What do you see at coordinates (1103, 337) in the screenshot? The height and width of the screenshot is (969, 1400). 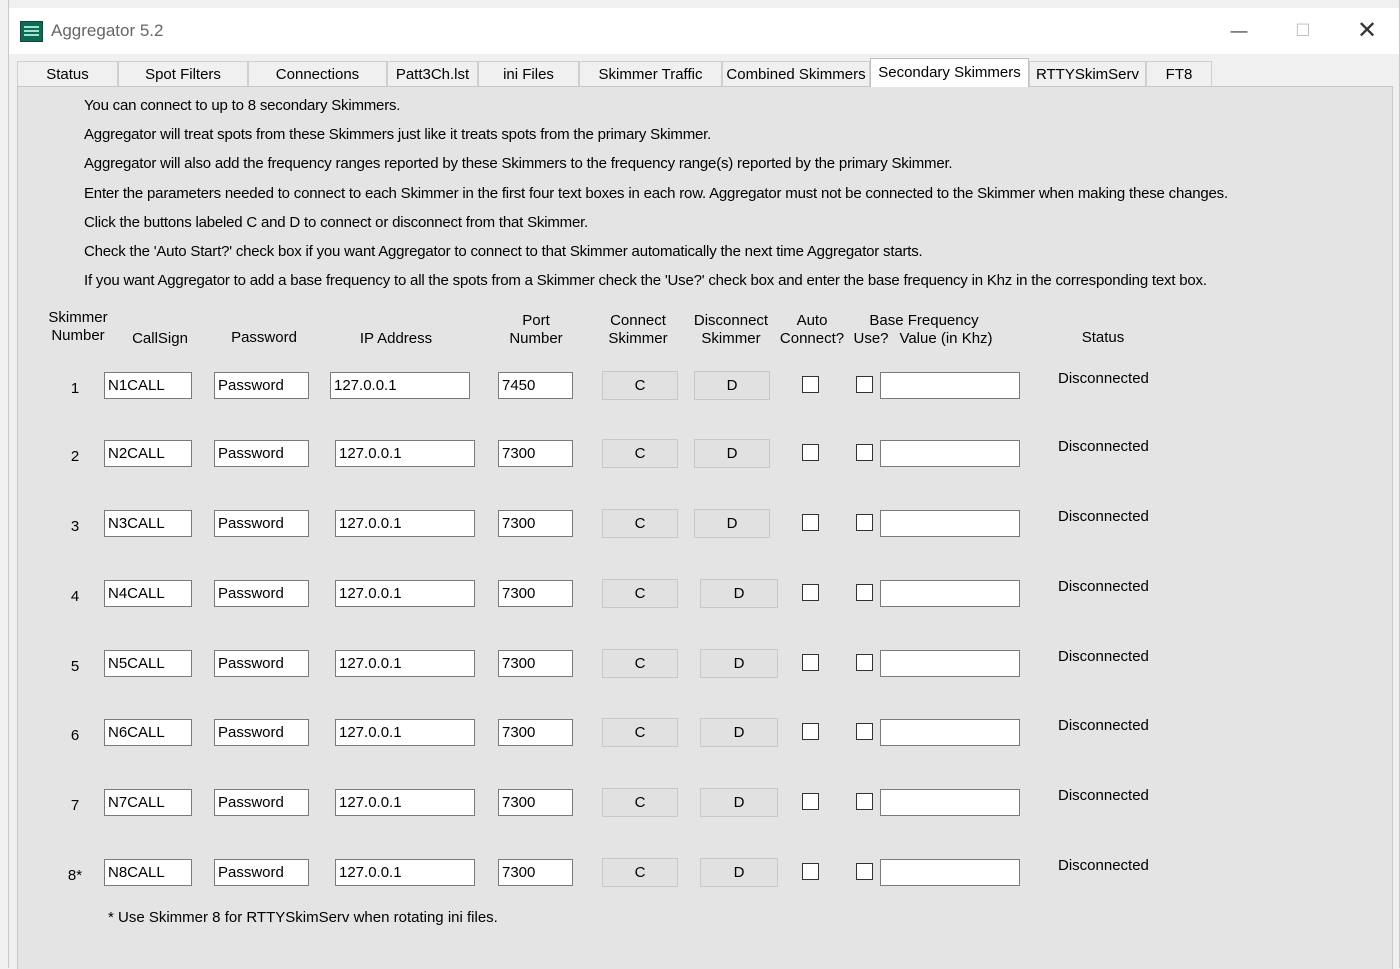 I see `header-status: Status` at bounding box center [1103, 337].